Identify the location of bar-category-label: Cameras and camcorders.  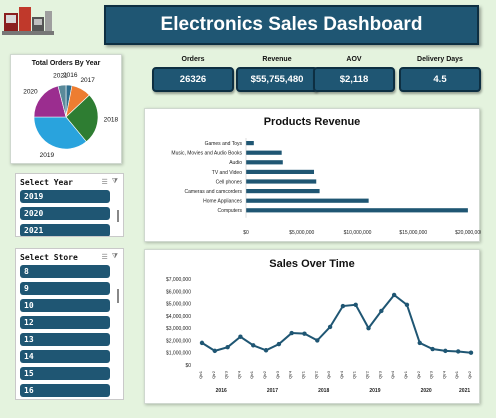
(213, 192).